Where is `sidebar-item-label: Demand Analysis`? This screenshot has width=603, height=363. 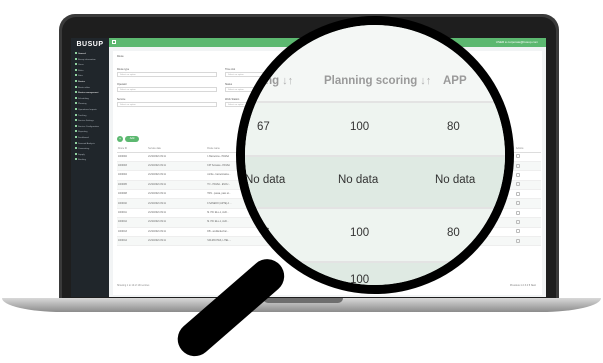
sidebar-item-label: Demand Analysis is located at coordinates (86, 143).